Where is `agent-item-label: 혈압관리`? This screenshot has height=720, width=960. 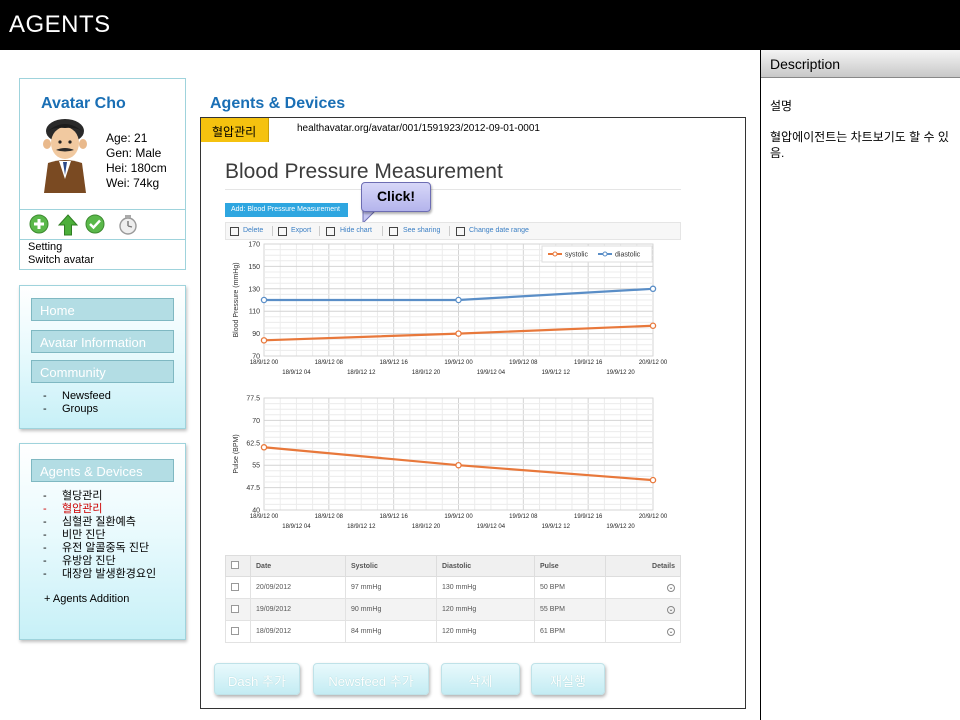
agent-item-label: 혈압관리 is located at coordinates (82, 509).